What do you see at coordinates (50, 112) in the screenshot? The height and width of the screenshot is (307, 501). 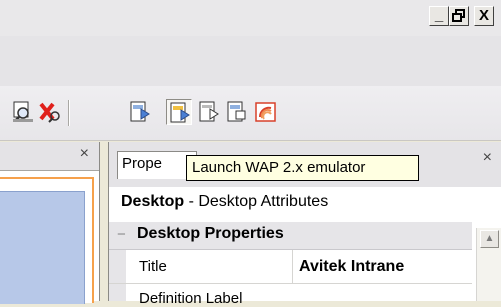 I see `delete-icon` at bounding box center [50, 112].